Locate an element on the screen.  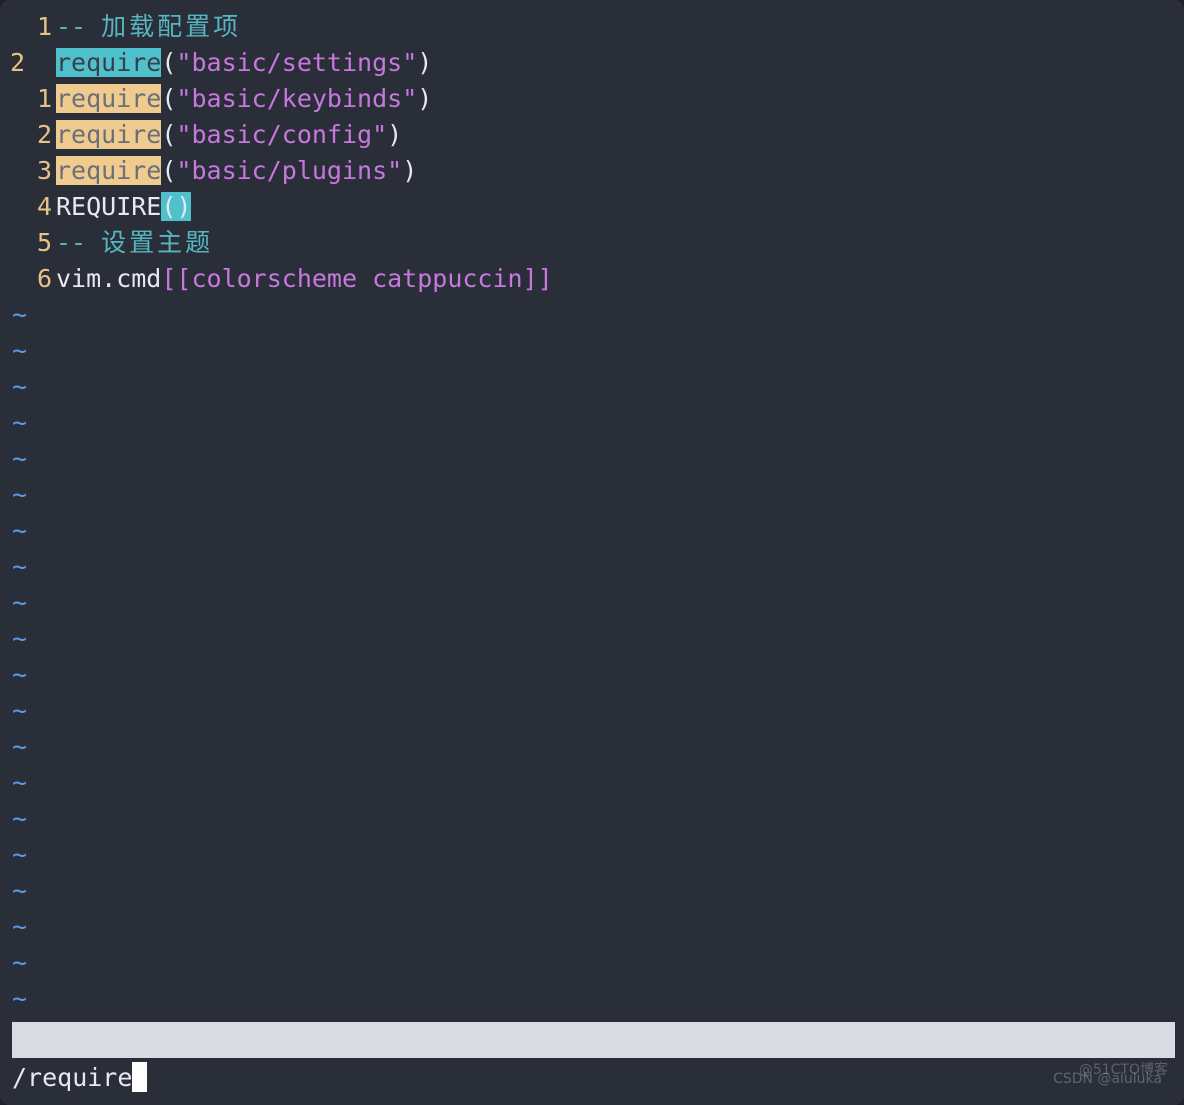
code-token: 设置主题 is located at coordinates (157, 242).